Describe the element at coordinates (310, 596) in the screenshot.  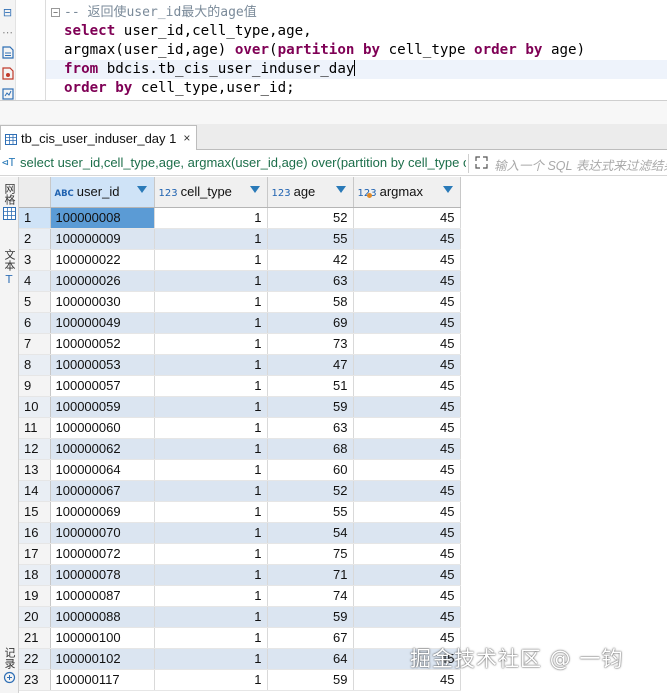
I see `table-cell: 74` at that location.